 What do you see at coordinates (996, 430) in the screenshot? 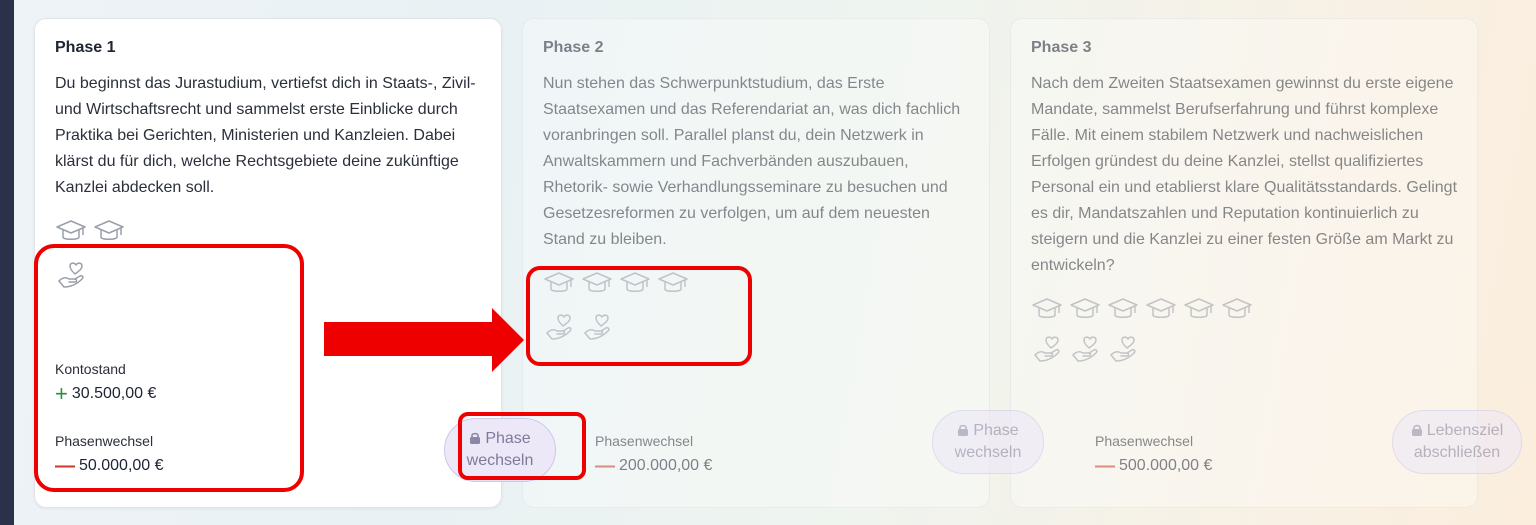
I see `button-label: Phase` at bounding box center [996, 430].